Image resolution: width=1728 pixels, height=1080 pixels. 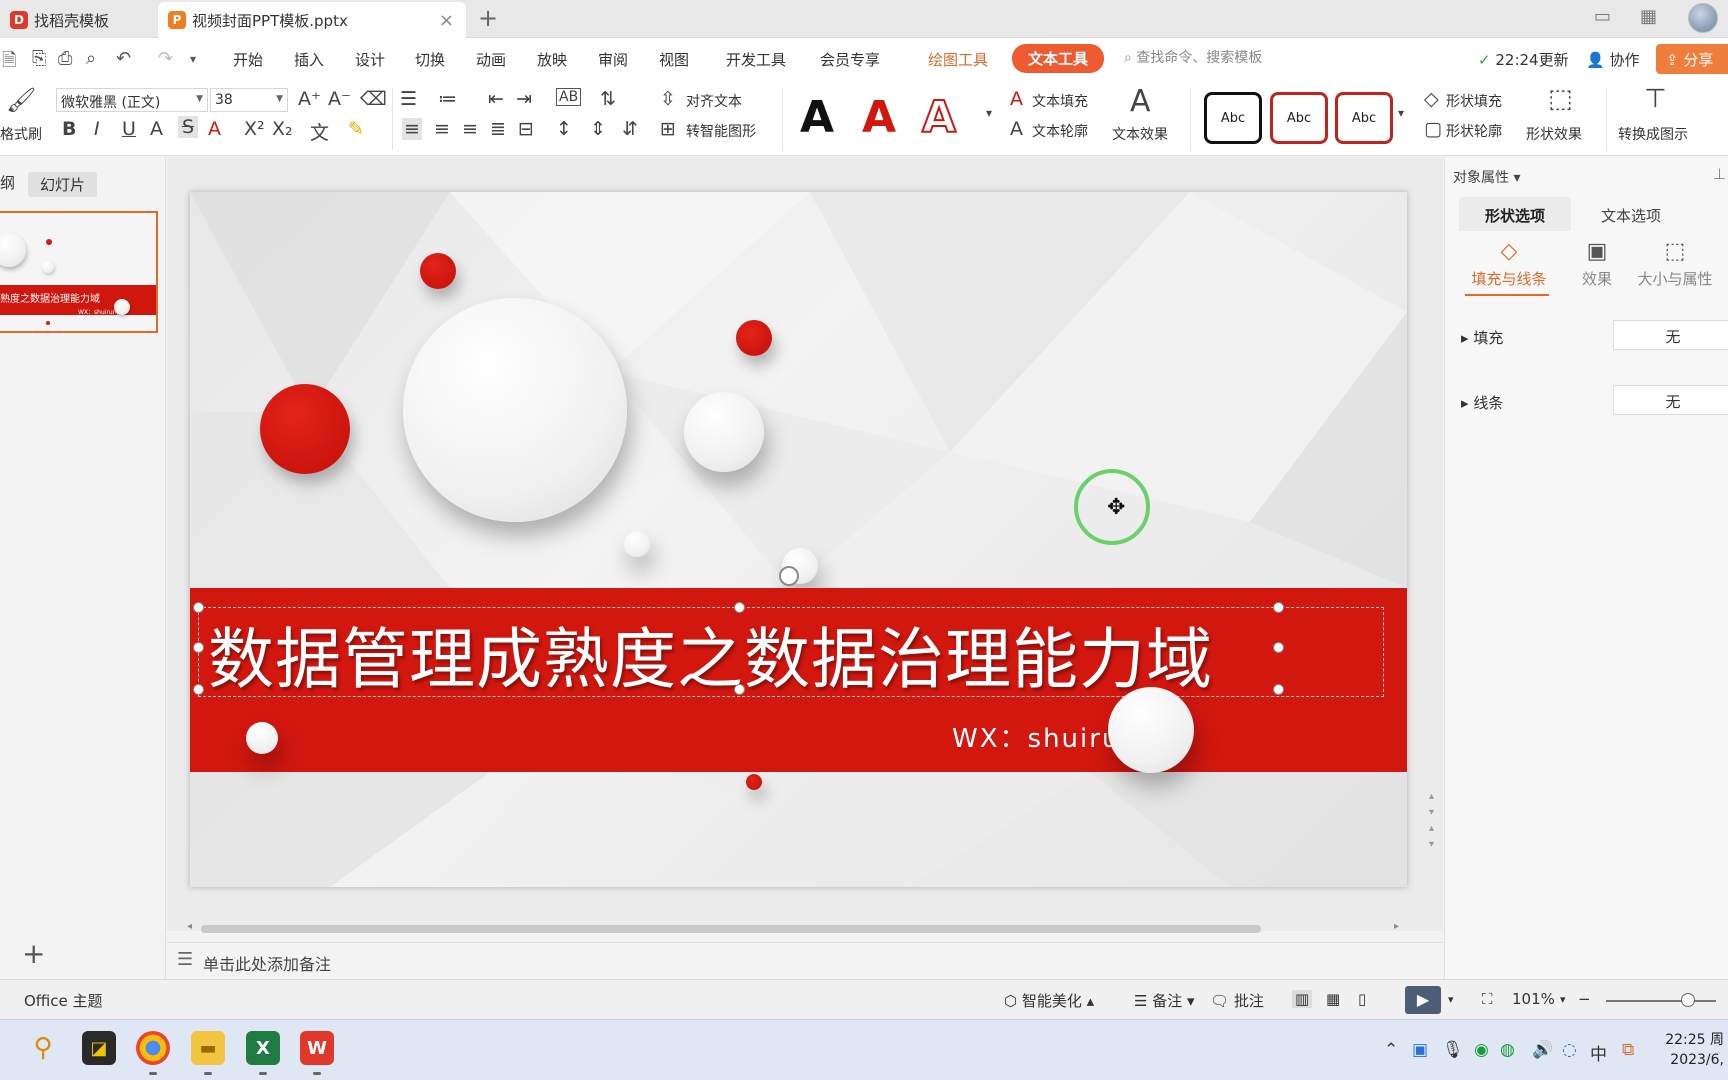 I want to click on new-tab-icon: +, so click(x=488, y=18).